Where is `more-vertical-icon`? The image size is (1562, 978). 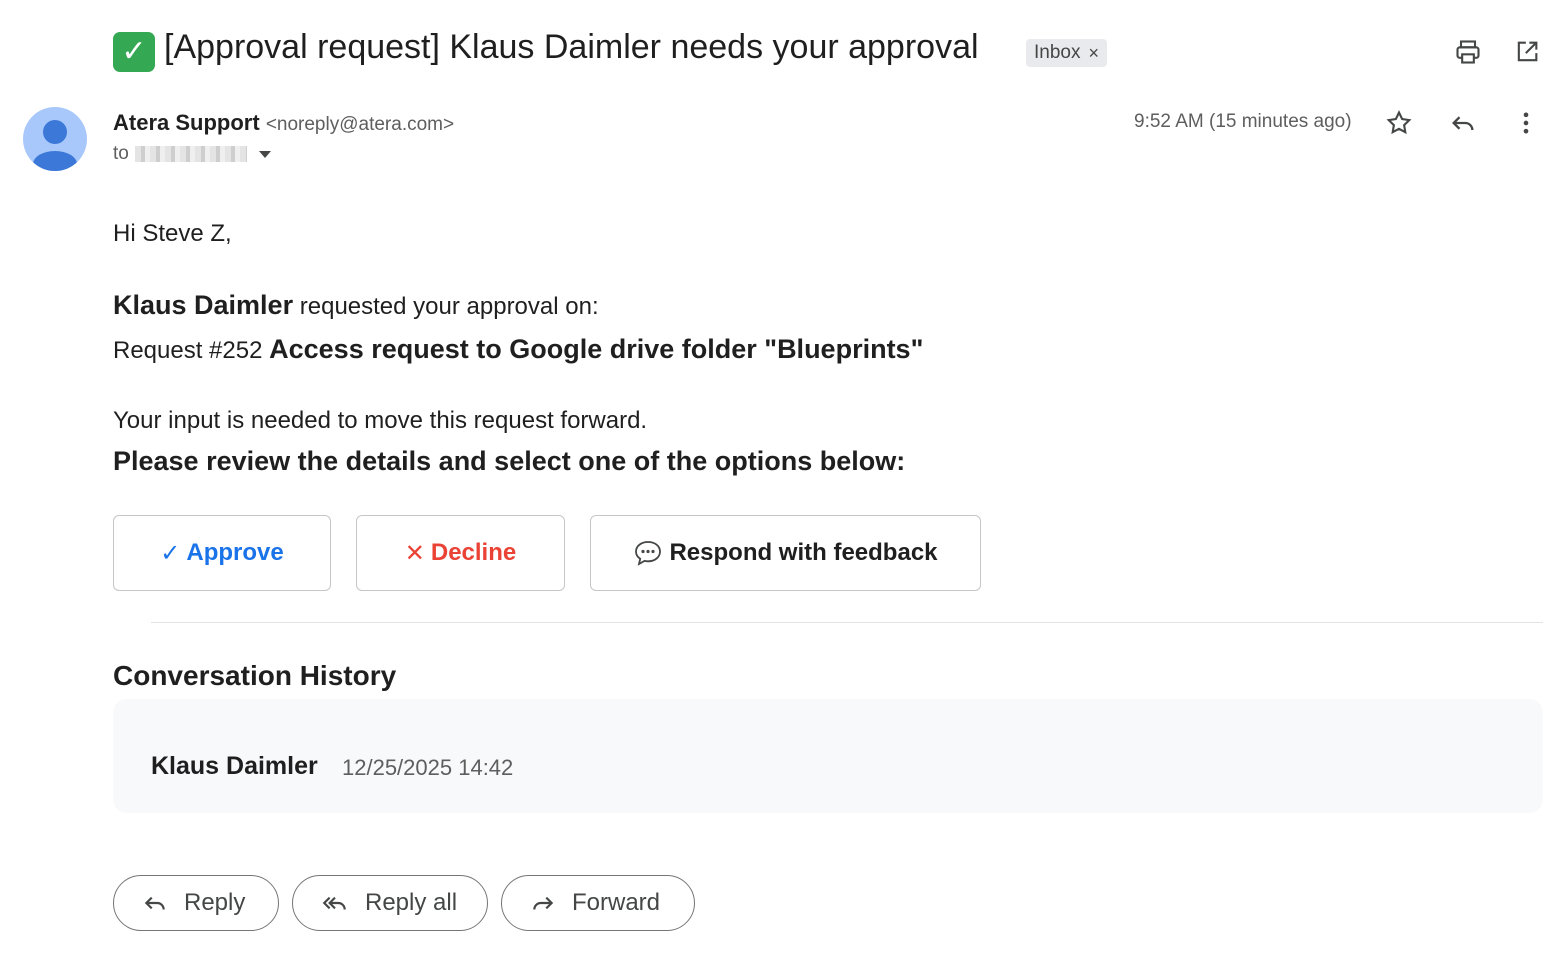
more-vertical-icon is located at coordinates (1526, 123).